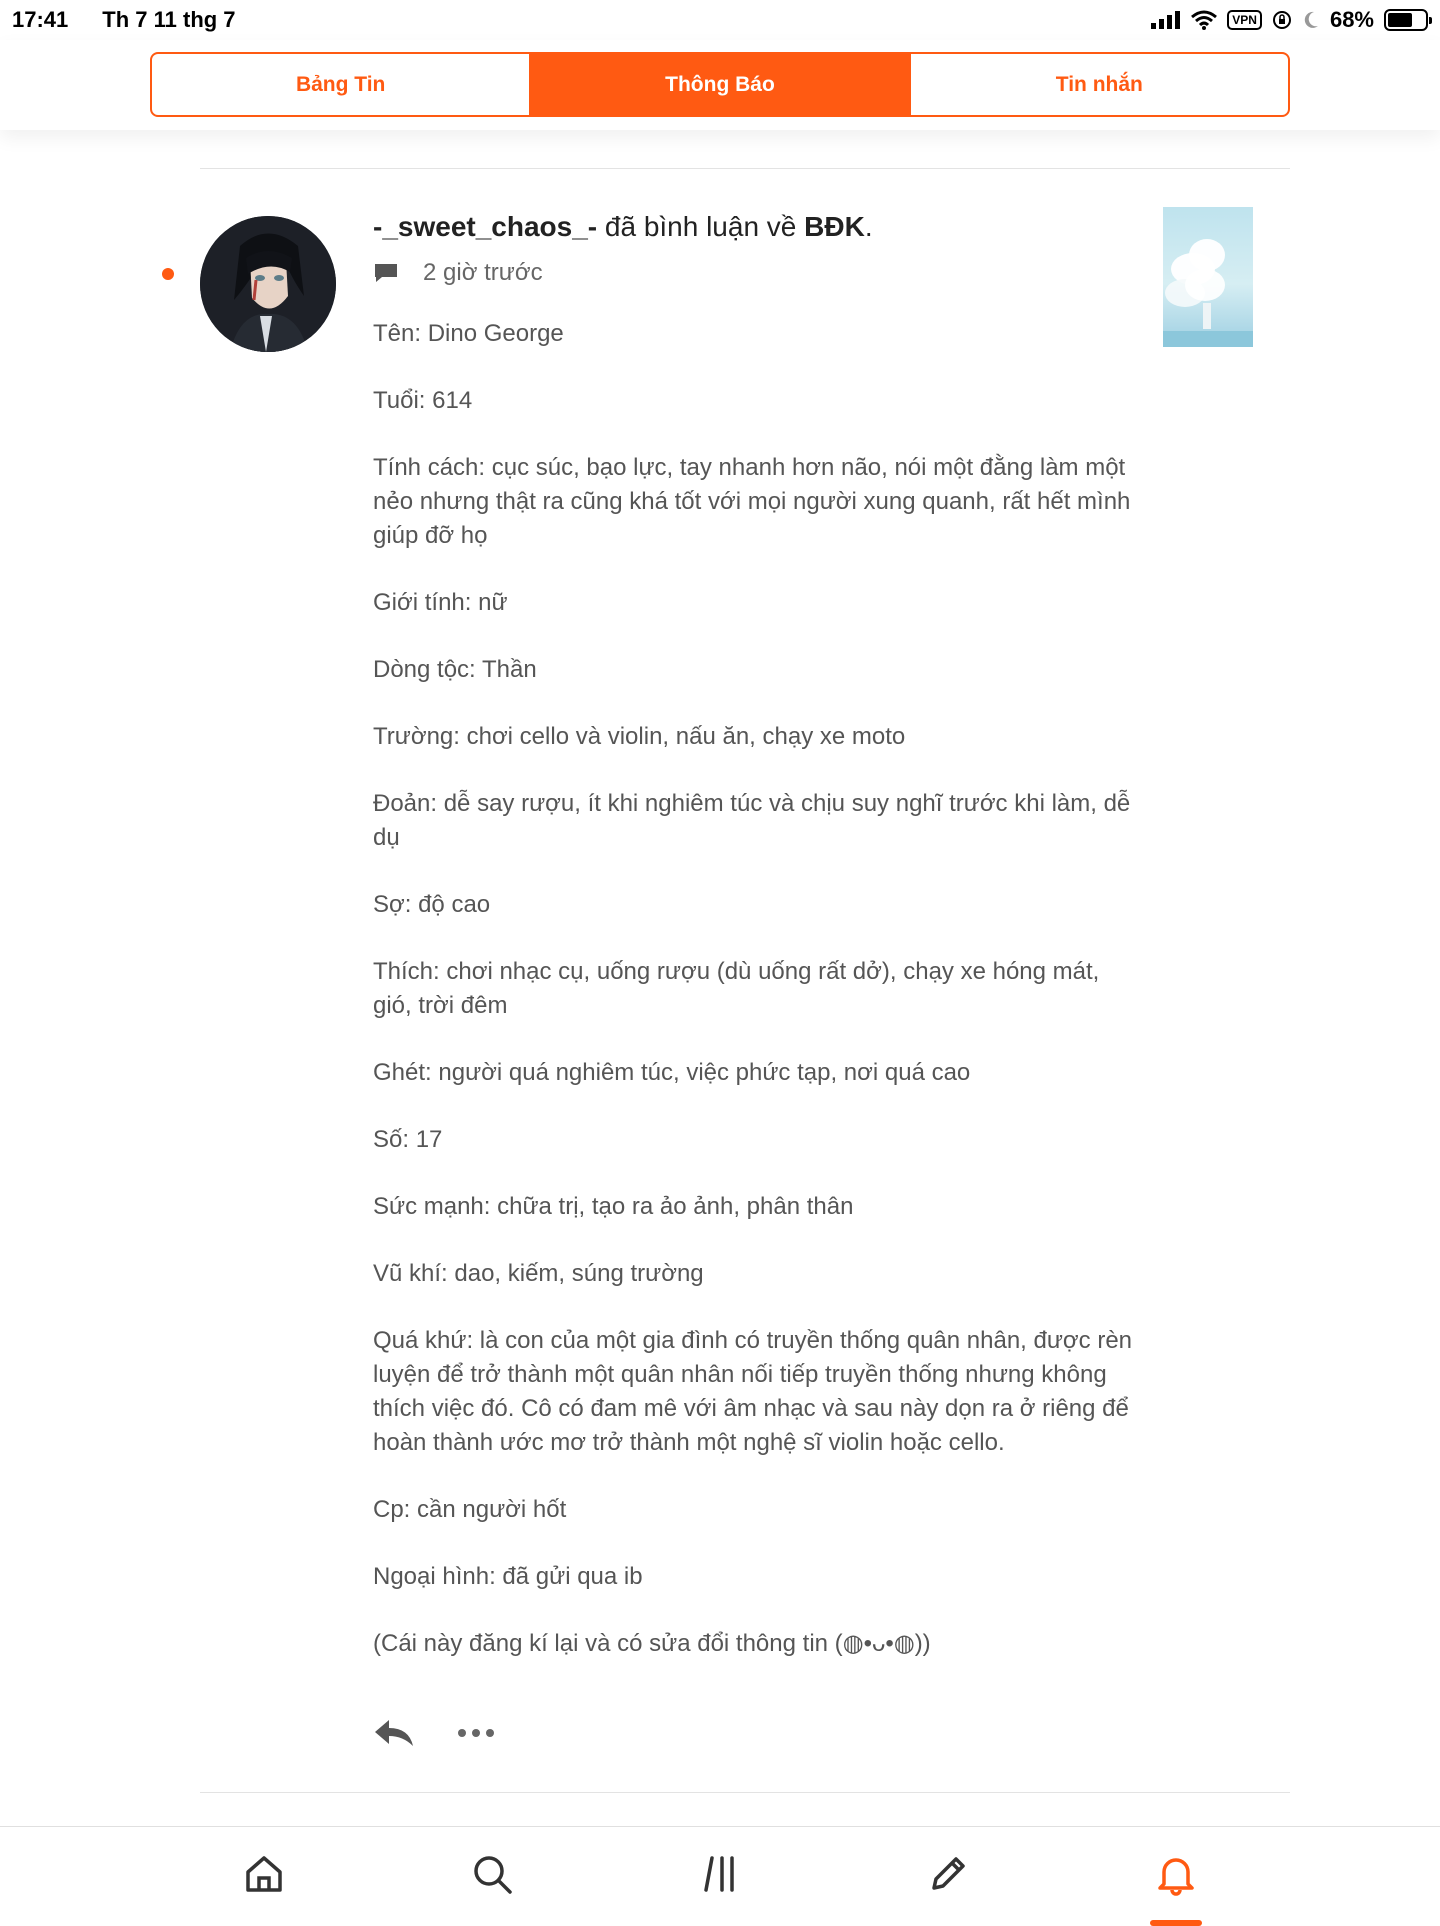 This screenshot has height=1926, width=1440. I want to click on comment-paragraph: Tuổi: 614, so click(423, 400).